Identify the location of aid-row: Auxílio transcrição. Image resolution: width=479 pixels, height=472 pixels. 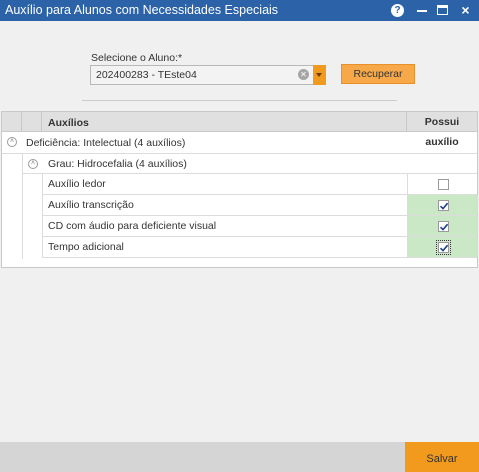
(260, 205).